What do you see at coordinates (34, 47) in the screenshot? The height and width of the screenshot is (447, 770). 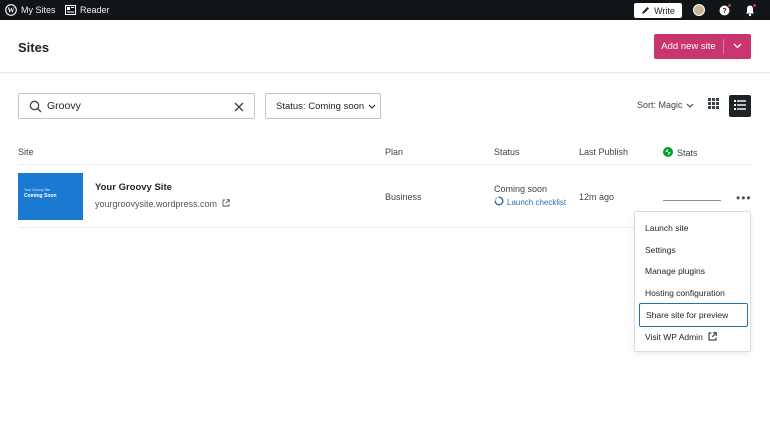 I see `page-title: Sites` at bounding box center [34, 47].